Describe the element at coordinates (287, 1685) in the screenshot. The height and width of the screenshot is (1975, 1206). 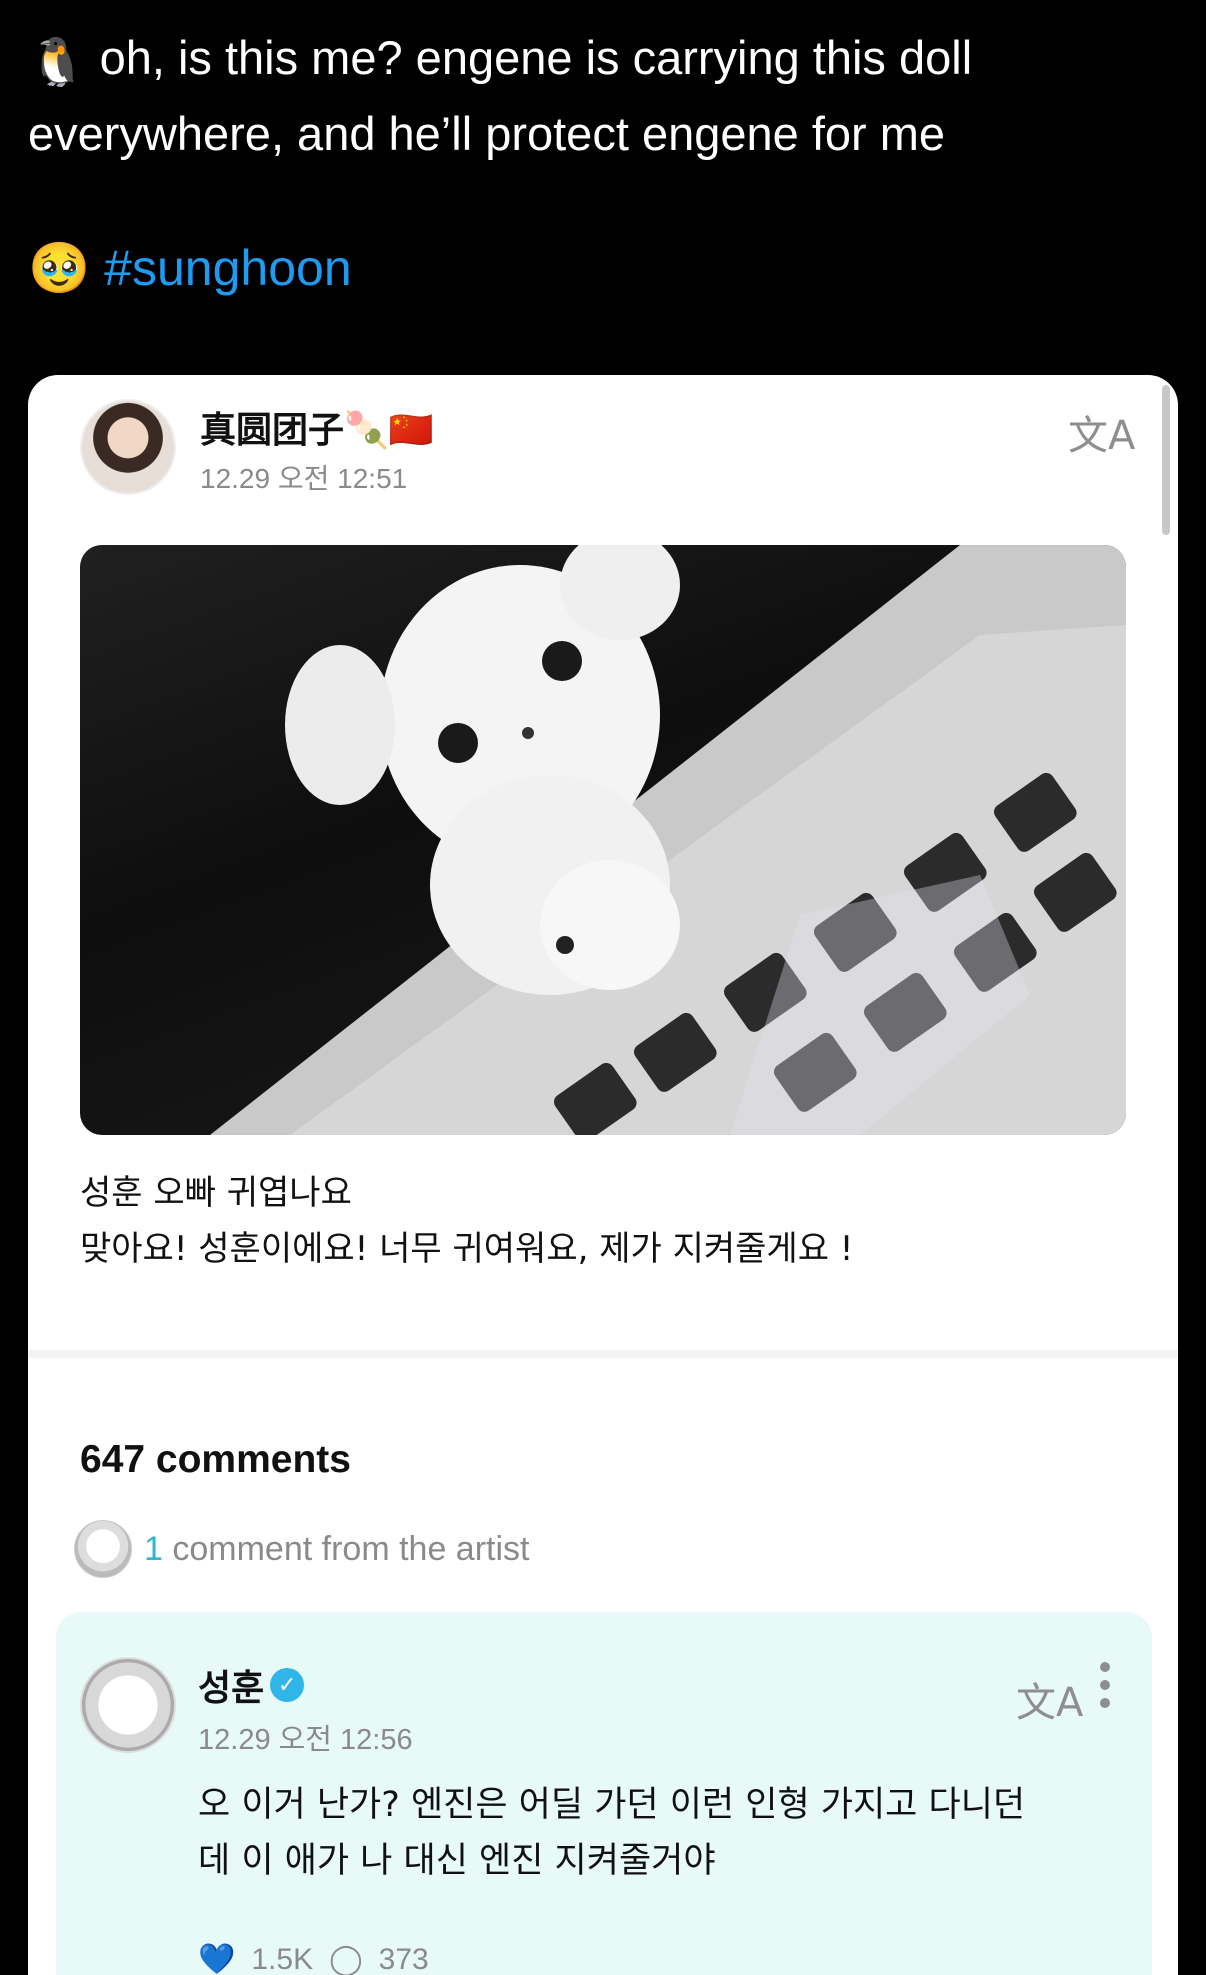
I see `verified-badge-icon: ✓` at that location.